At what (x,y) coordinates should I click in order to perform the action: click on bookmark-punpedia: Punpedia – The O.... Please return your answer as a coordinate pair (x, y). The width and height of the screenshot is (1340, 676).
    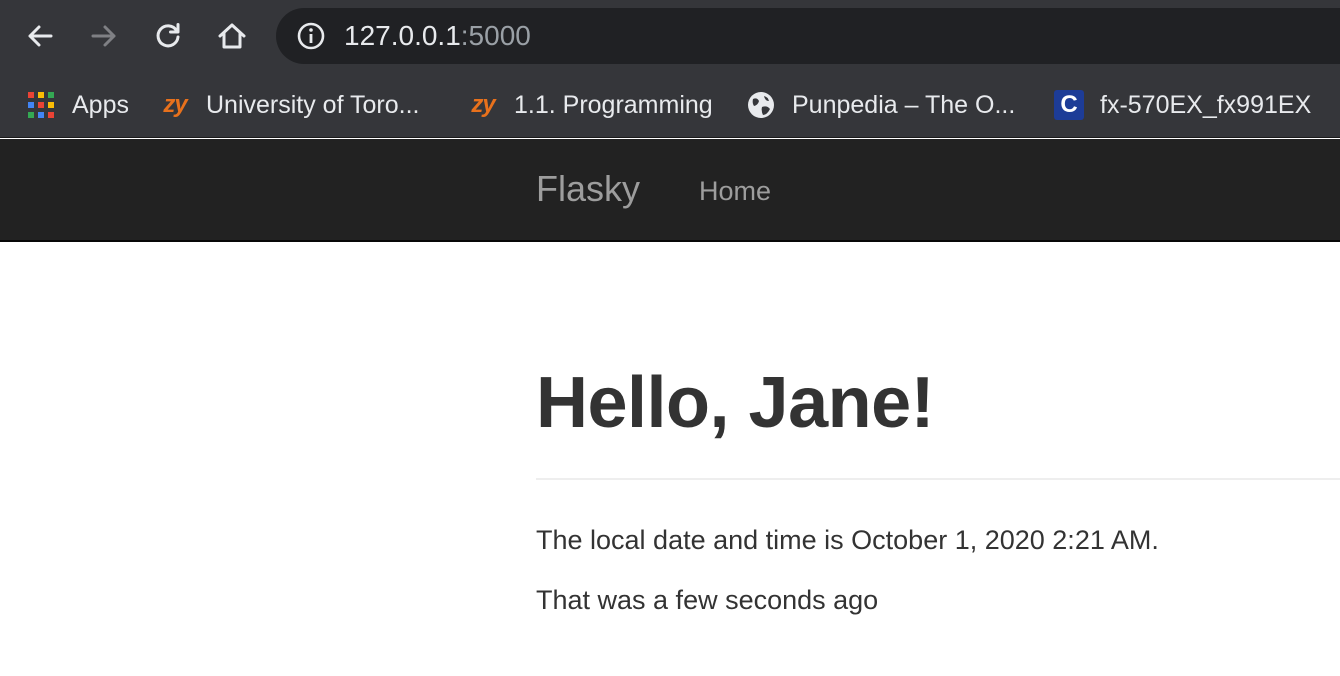
    Looking at the image, I should click on (880, 105).